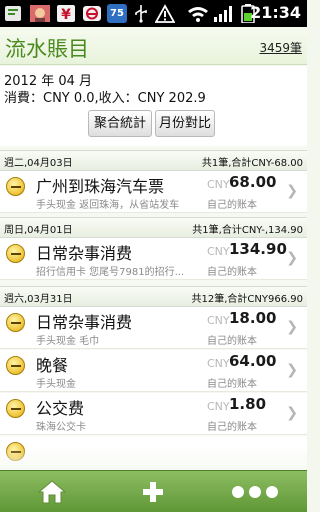 The image size is (320, 512). Describe the element at coordinates (117, 13) in the screenshot. I see `badge-icon: 75` at that location.